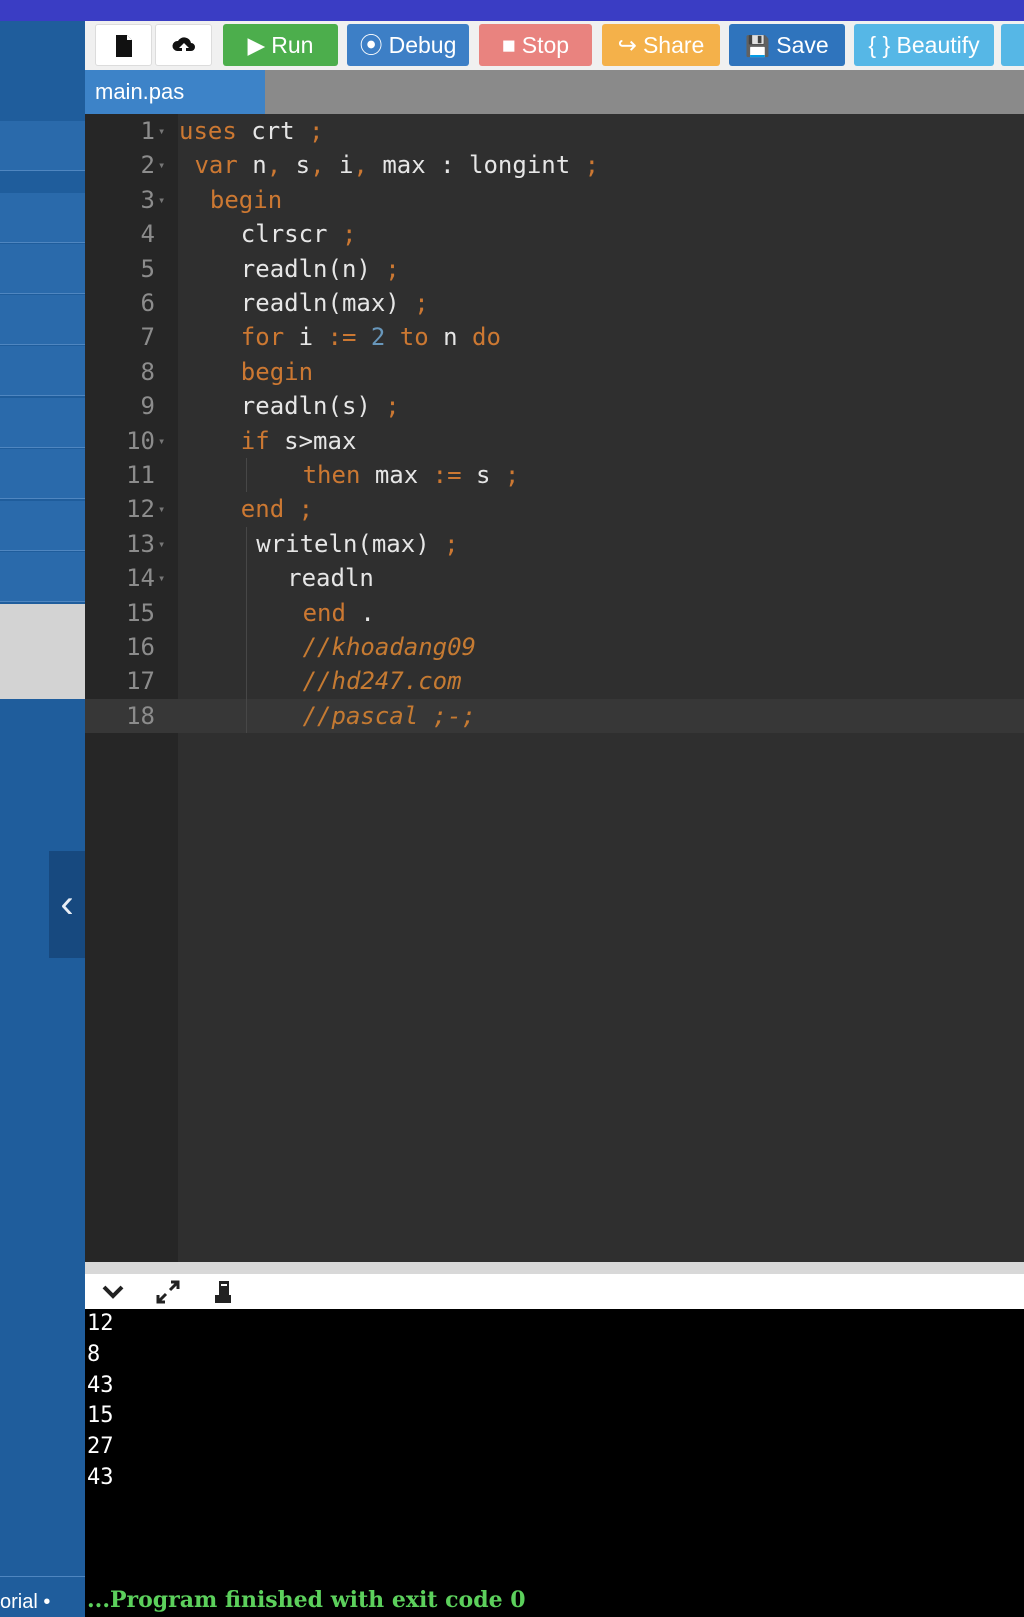  I want to click on code-line: 12 ▾ end ;, so click(554, 509).